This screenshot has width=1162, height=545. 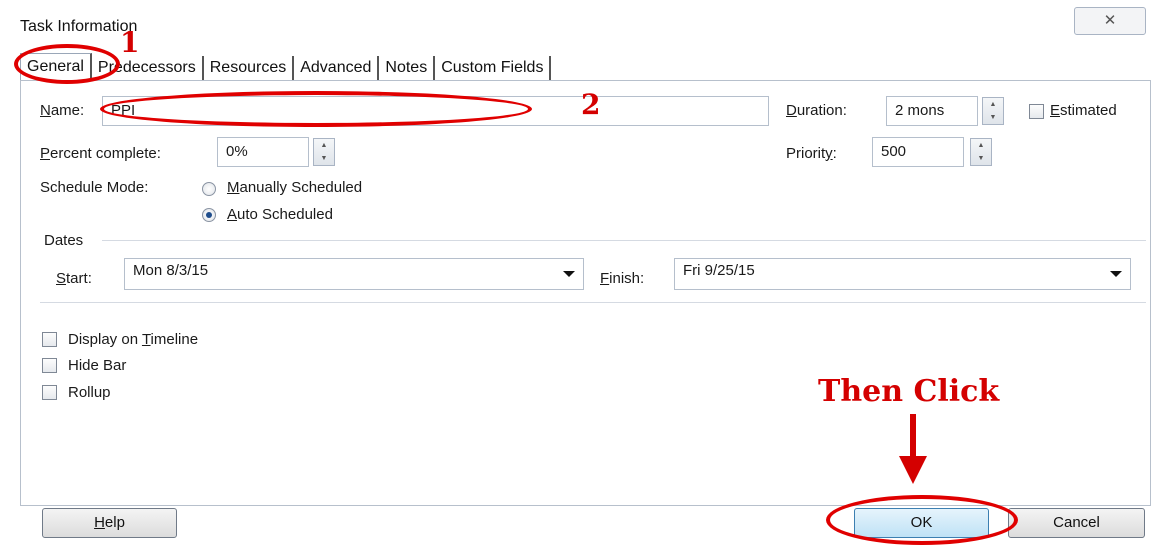 I want to click on dates-group-label: Dates, so click(x=64, y=240).